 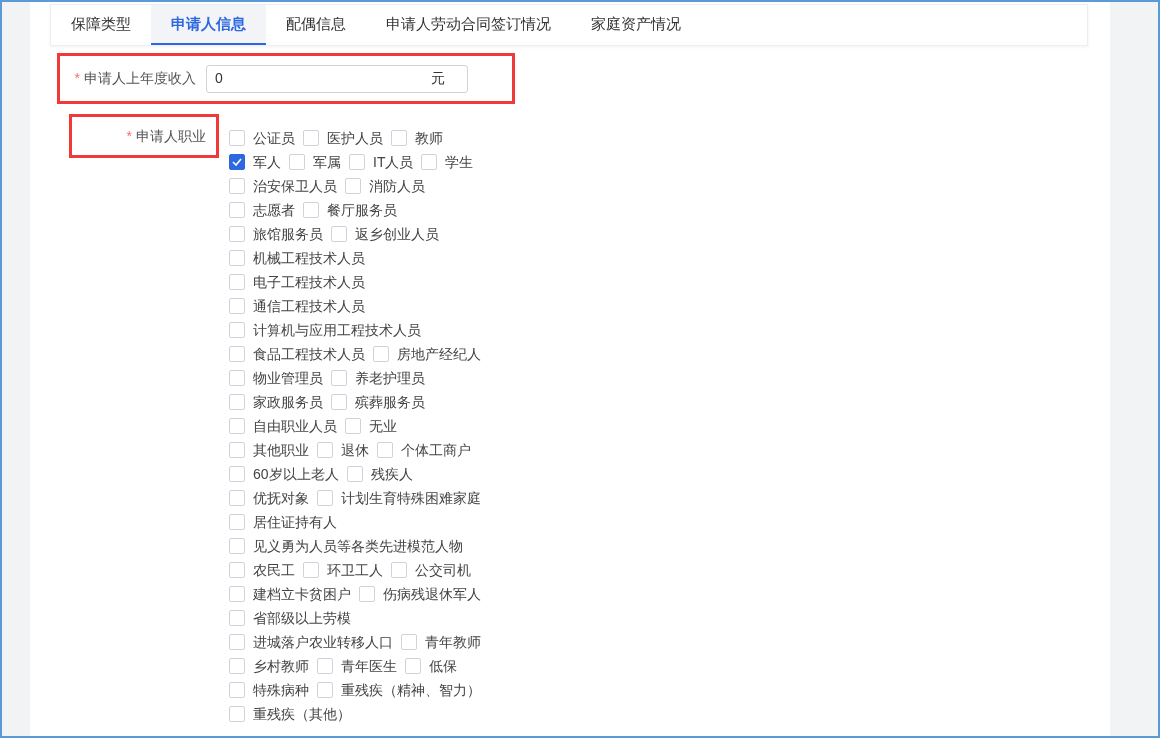 What do you see at coordinates (219, 78) in the screenshot?
I see `input-value: 0` at bounding box center [219, 78].